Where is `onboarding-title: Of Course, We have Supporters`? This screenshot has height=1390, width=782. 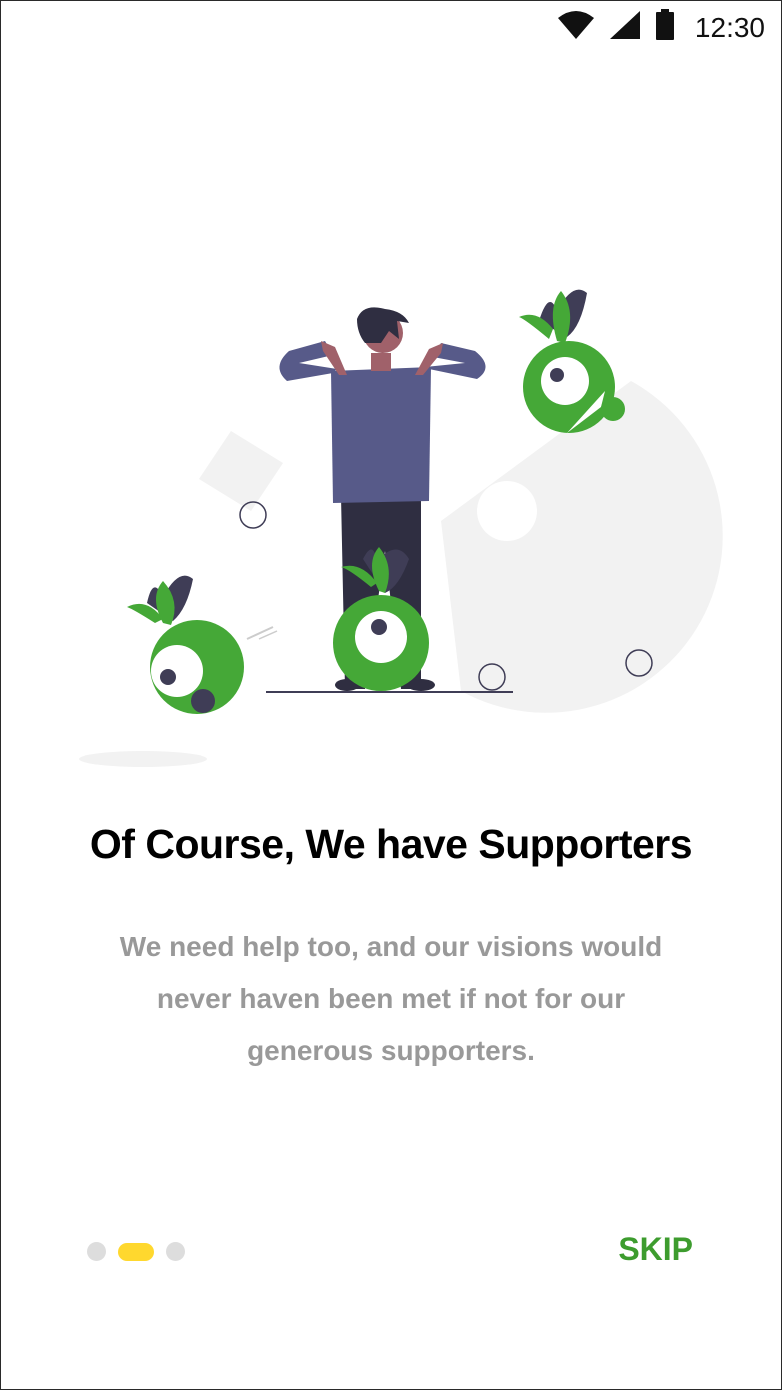
onboarding-title: Of Course, We have Supporters is located at coordinates (391, 844).